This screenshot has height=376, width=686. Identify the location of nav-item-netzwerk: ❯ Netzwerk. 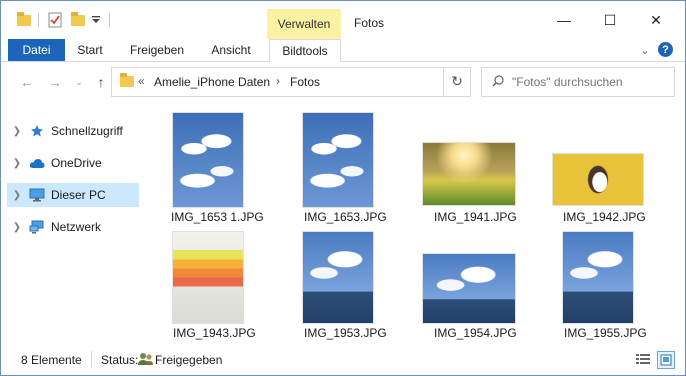
(73, 227).